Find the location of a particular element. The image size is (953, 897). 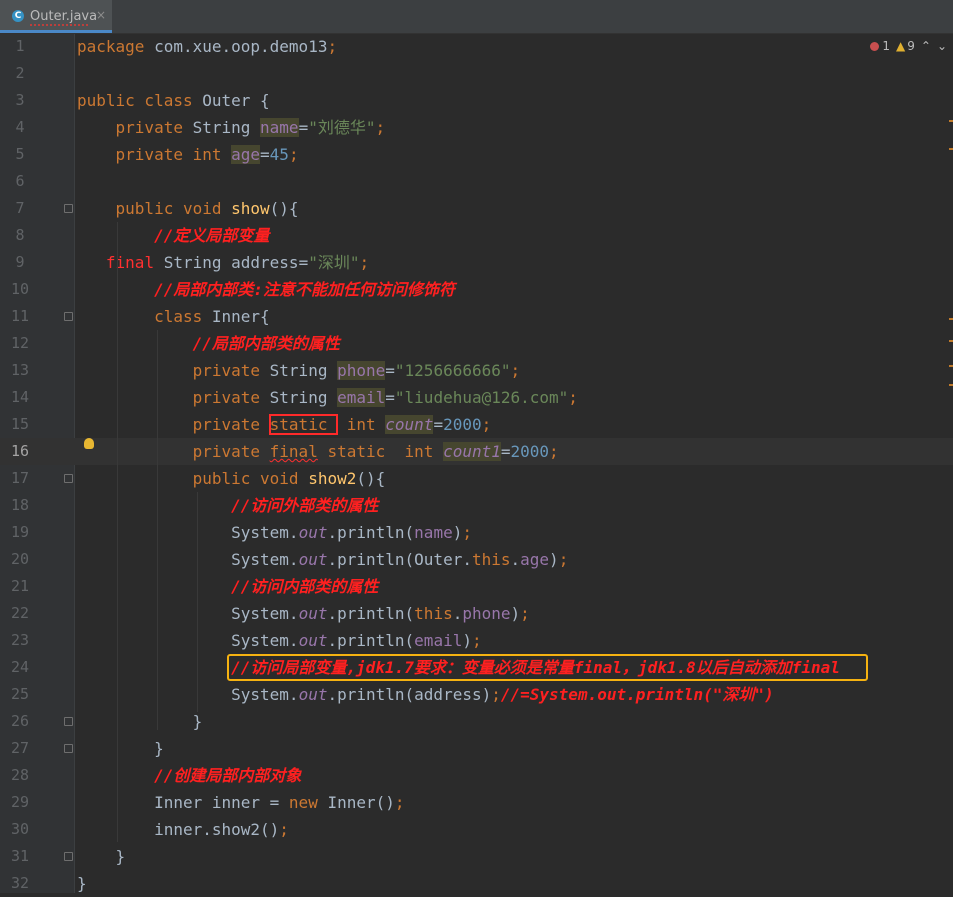

code-line: 13 private String phone="1256666666"; is located at coordinates (476, 370).